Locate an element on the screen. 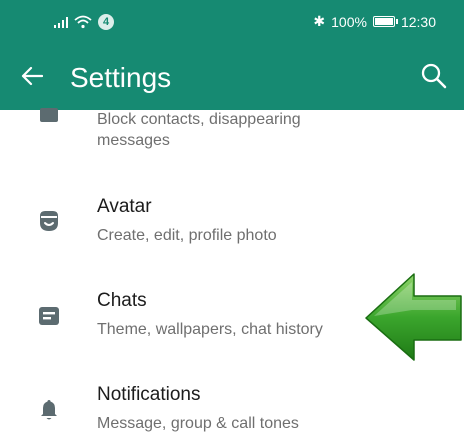 The width and height of the screenshot is (464, 437). notifications-title: Notifications is located at coordinates (149, 394).